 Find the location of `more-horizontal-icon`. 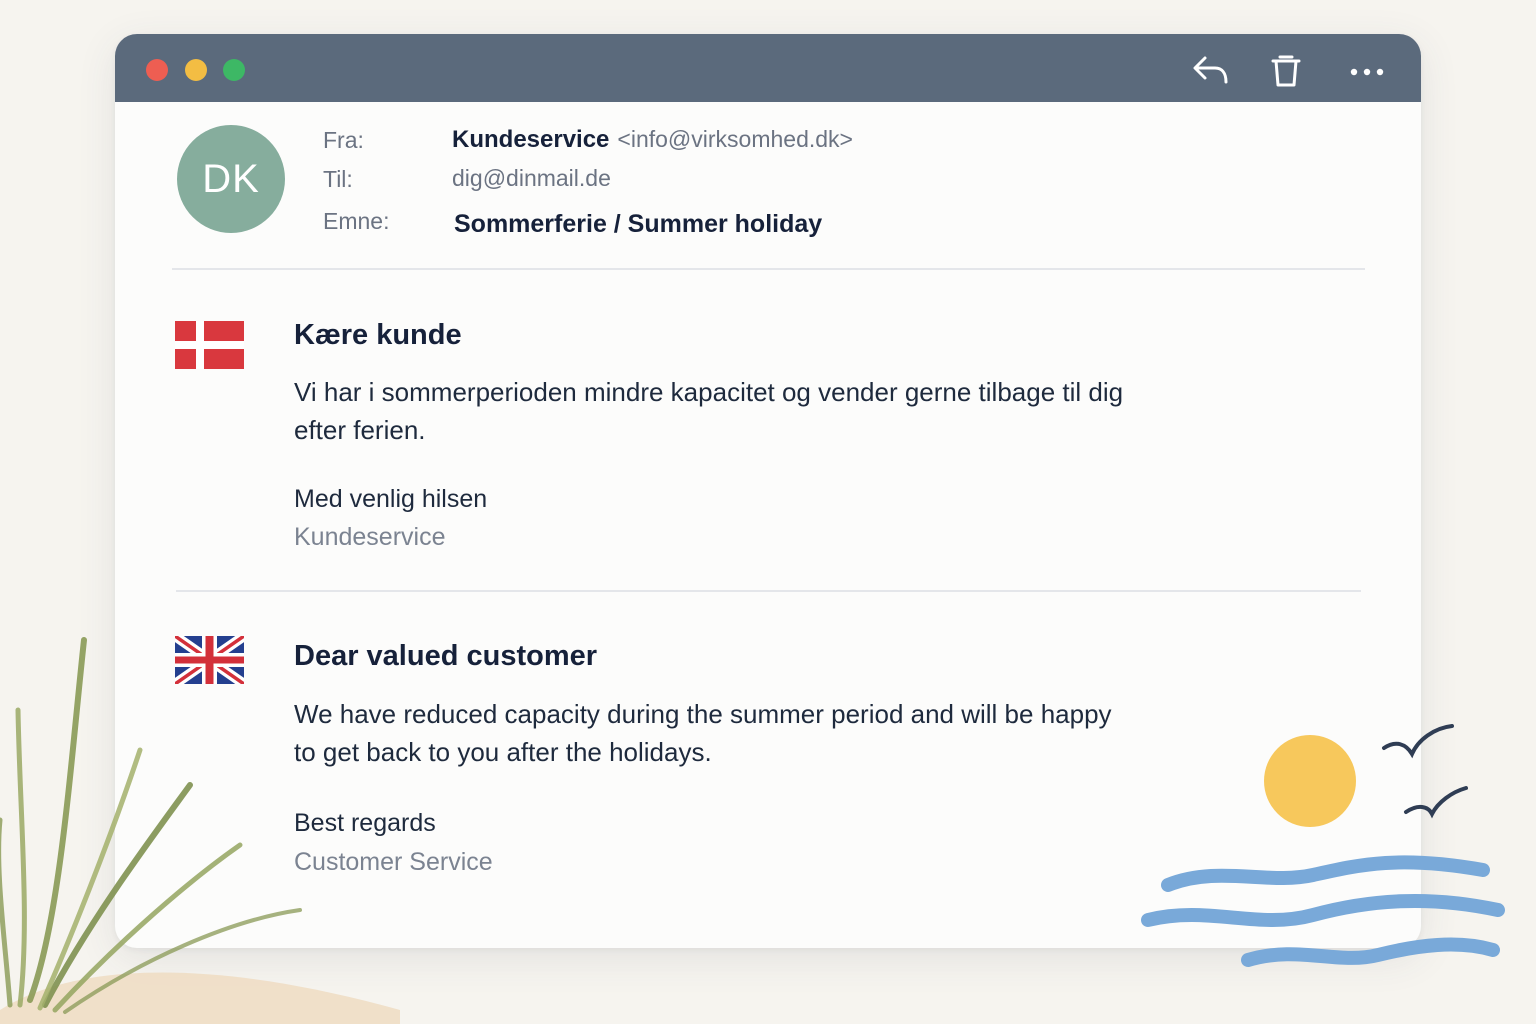

more-horizontal-icon is located at coordinates (1367, 72).